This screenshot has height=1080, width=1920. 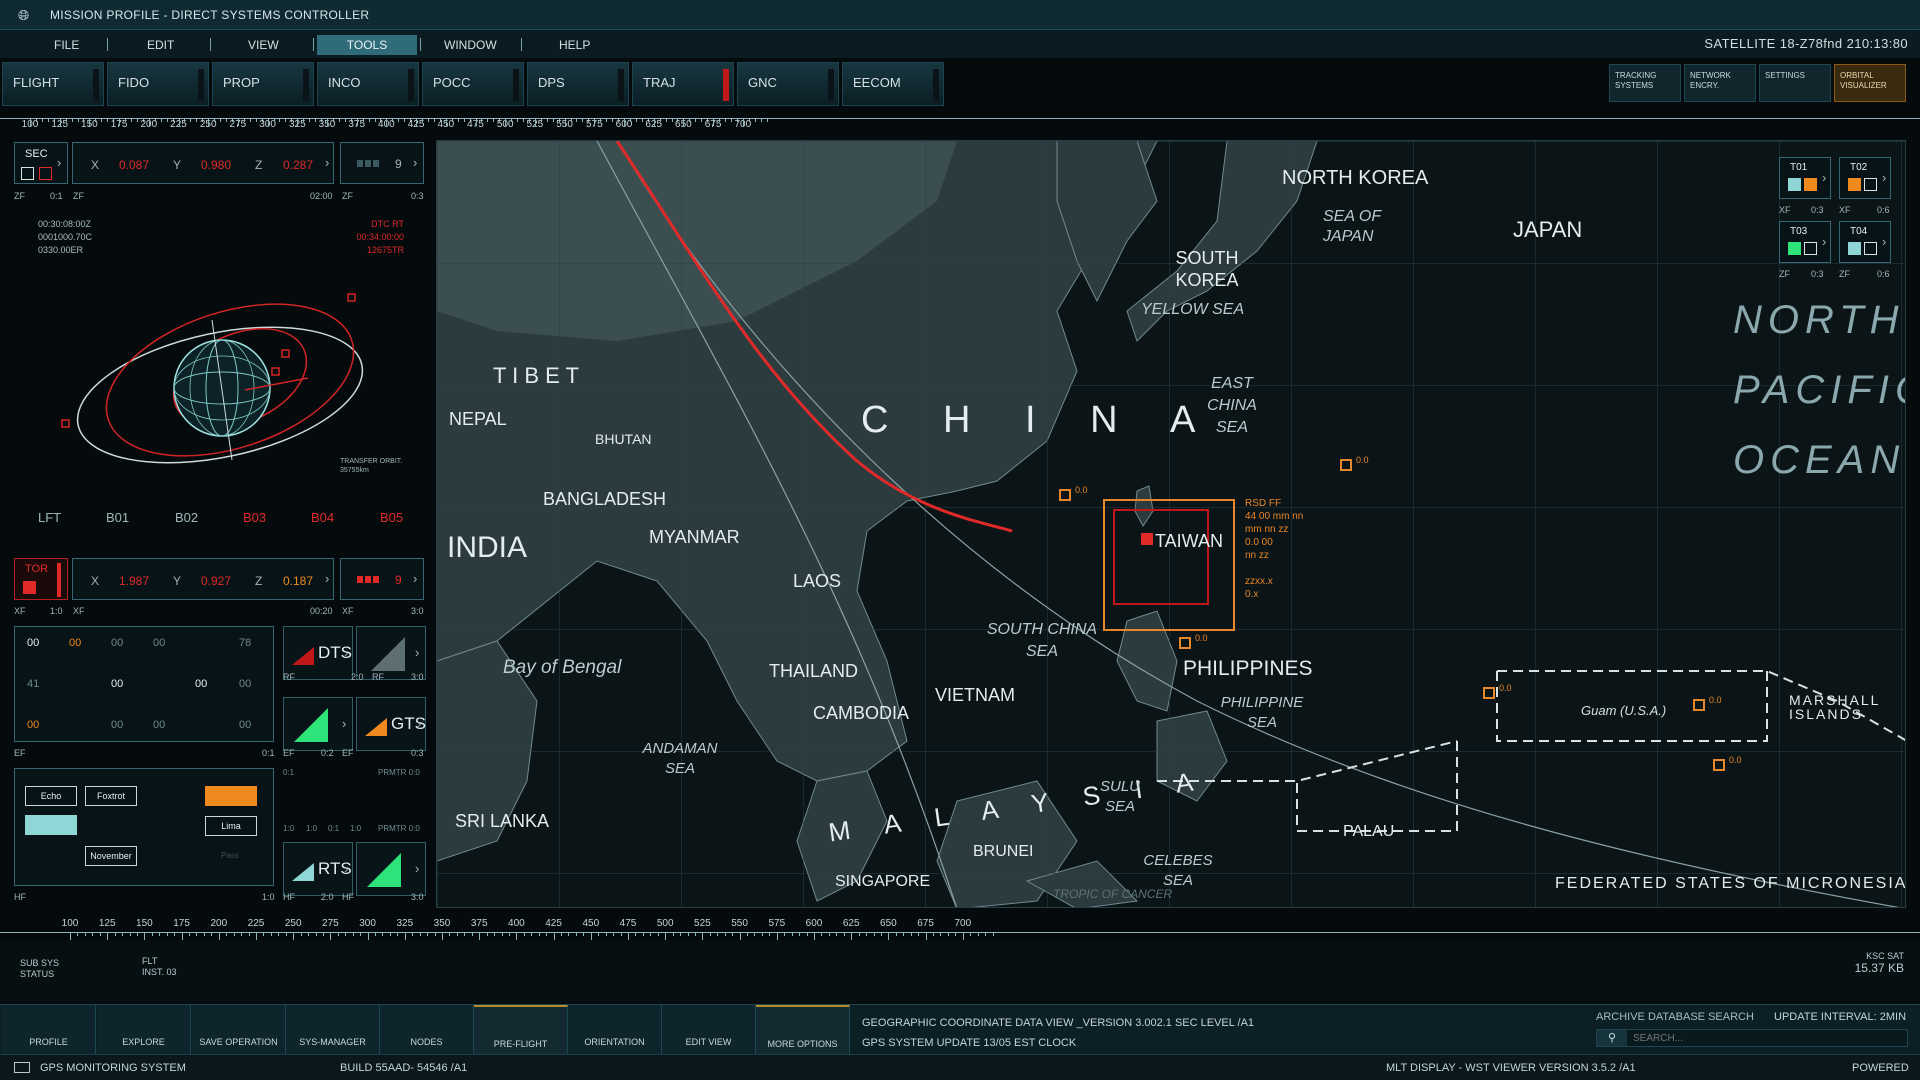 What do you see at coordinates (1805, 178) in the screenshot?
I see `target-t01: T01 ›` at bounding box center [1805, 178].